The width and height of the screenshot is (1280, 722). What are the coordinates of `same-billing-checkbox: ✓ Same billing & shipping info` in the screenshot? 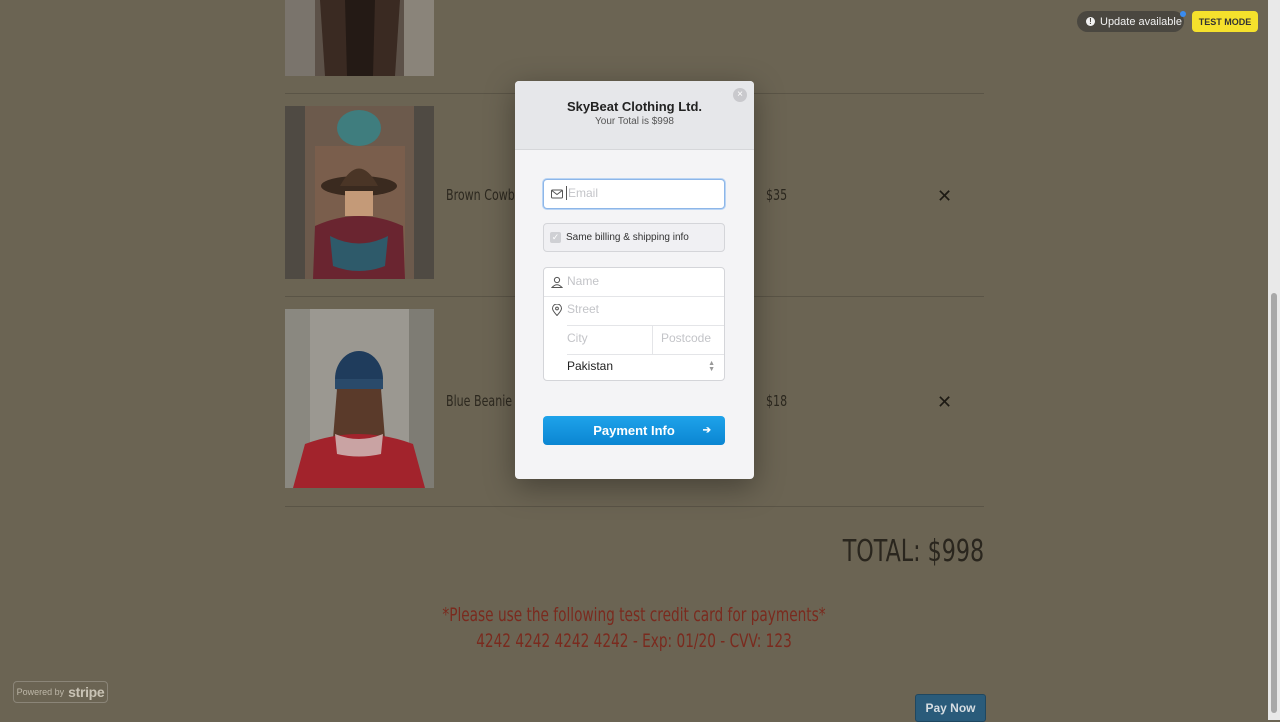 It's located at (634, 237).